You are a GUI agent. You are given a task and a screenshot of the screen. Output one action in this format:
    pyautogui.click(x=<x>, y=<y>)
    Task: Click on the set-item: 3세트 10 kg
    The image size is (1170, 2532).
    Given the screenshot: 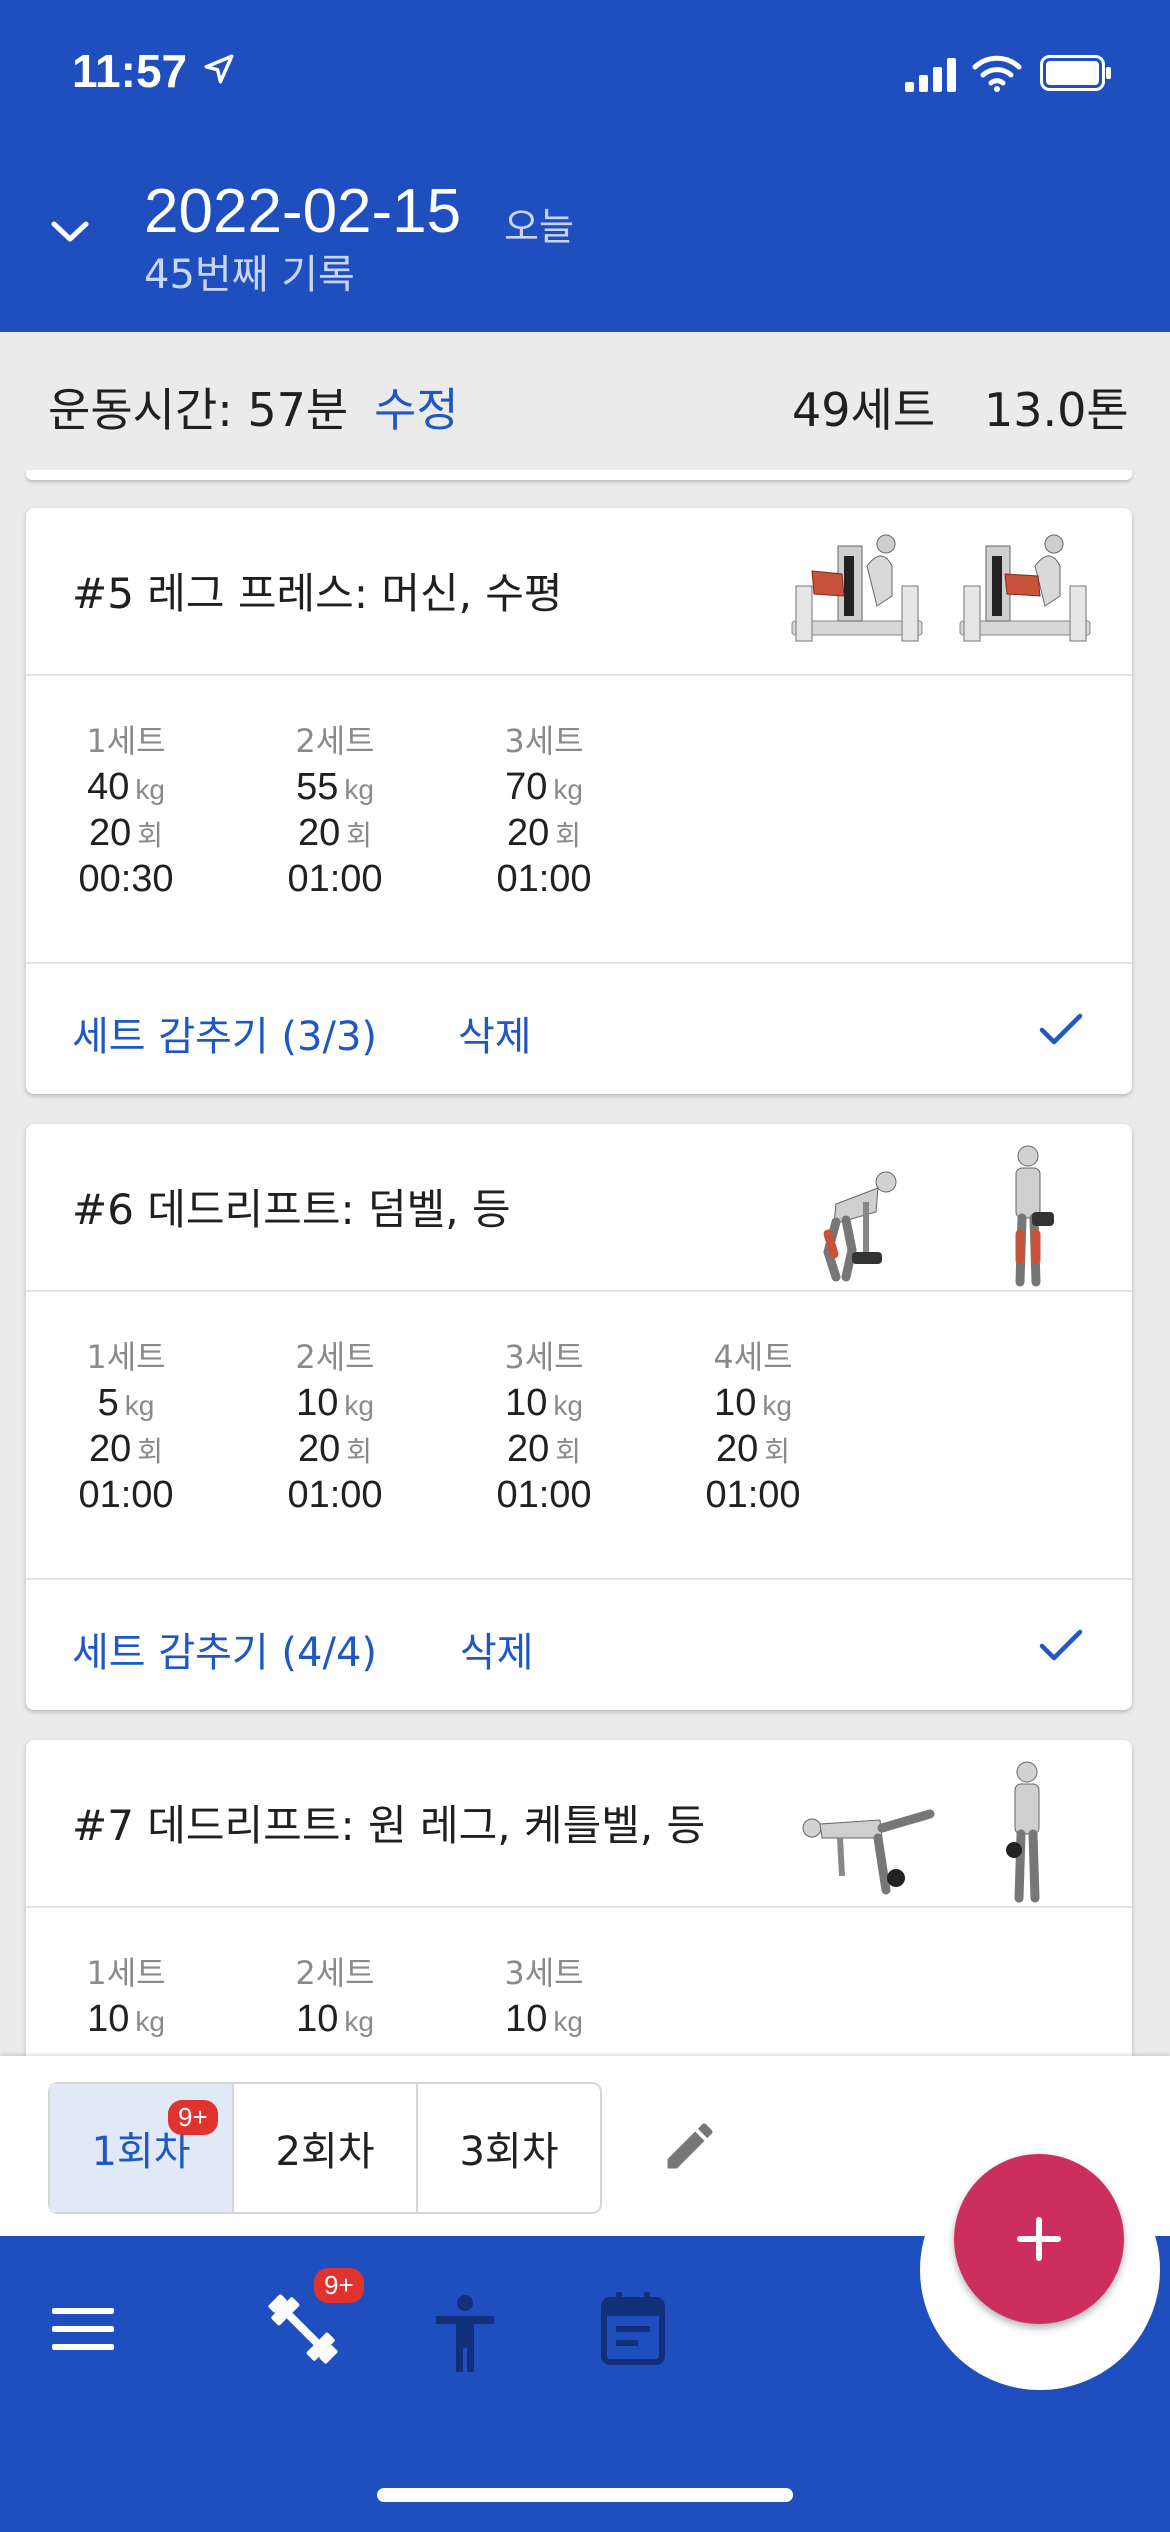 What is the action you would take?
    pyautogui.click(x=544, y=1996)
    